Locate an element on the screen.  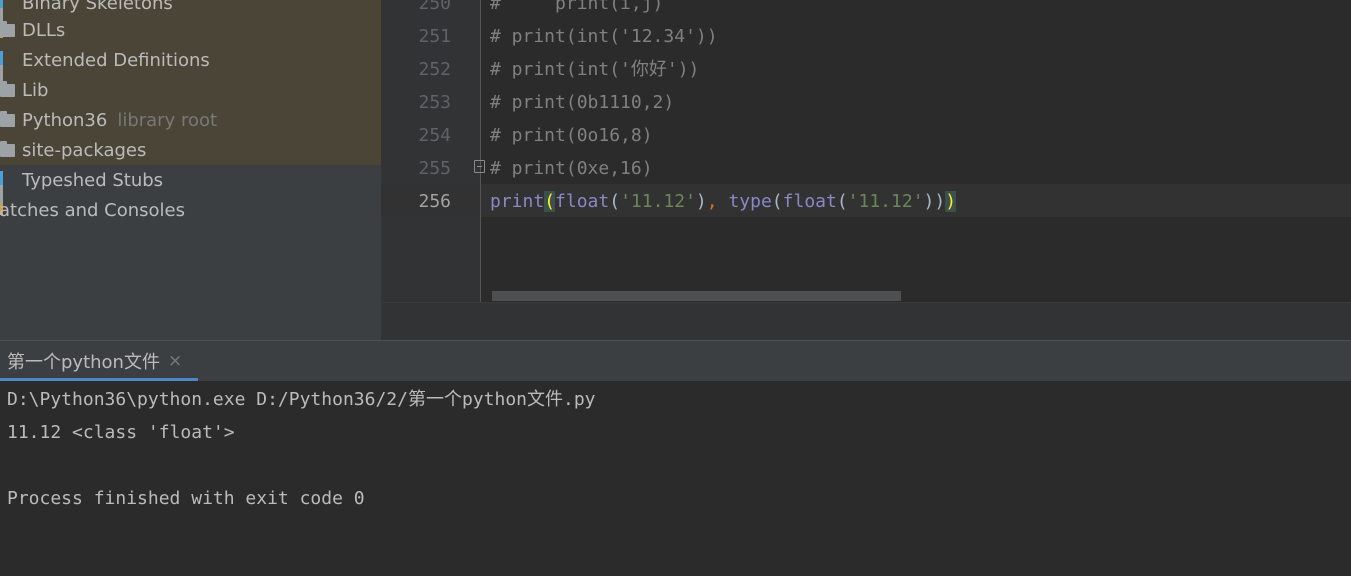
tree-item-label: Lib is located at coordinates (35, 90).